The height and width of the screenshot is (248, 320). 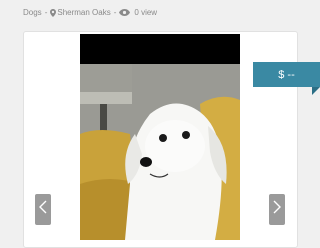 I want to click on location-link: Sherman Oaks, so click(x=83, y=12).